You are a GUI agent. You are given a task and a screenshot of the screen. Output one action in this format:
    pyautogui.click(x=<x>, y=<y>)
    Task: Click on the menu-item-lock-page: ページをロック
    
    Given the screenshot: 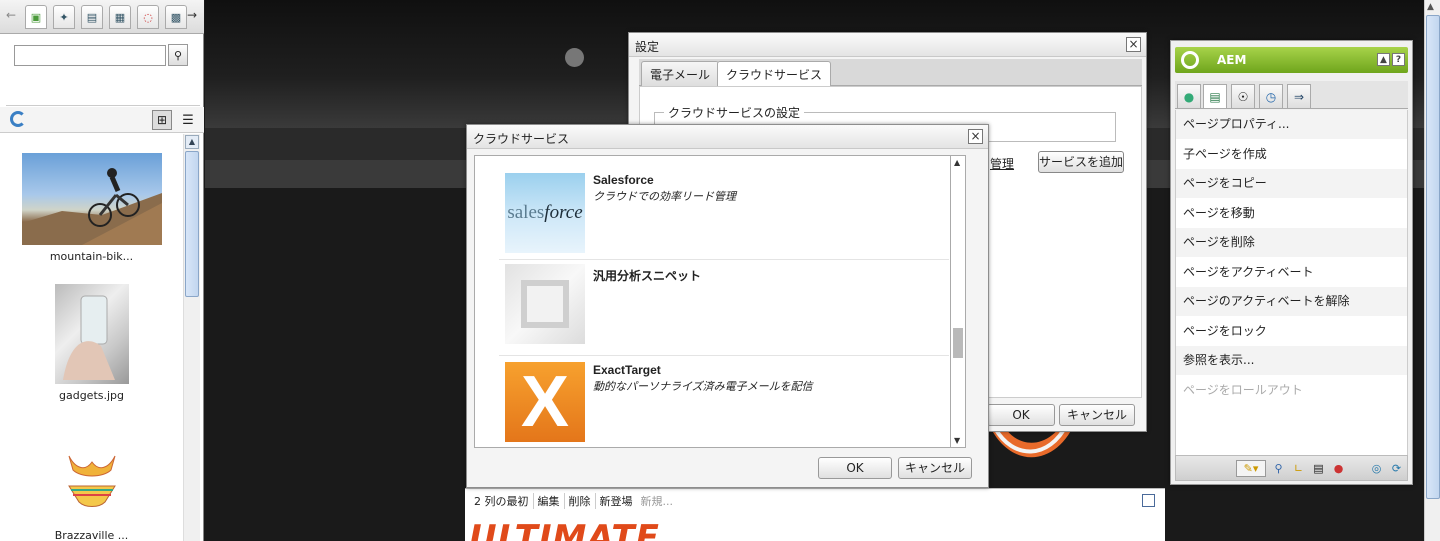 What is the action you would take?
    pyautogui.click(x=1291, y=331)
    